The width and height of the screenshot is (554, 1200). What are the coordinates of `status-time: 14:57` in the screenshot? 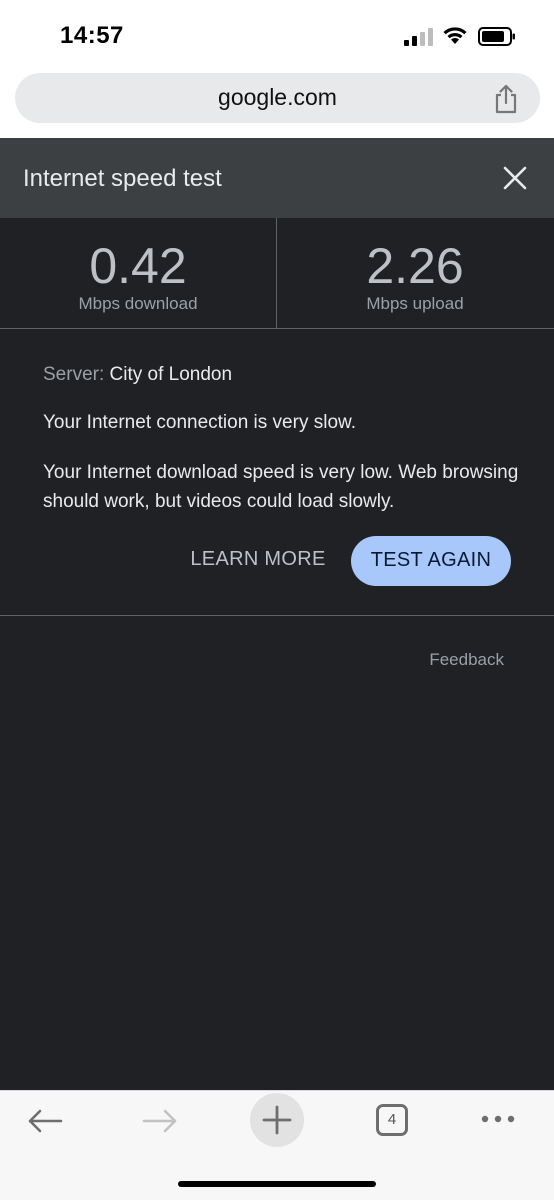 It's located at (92, 35).